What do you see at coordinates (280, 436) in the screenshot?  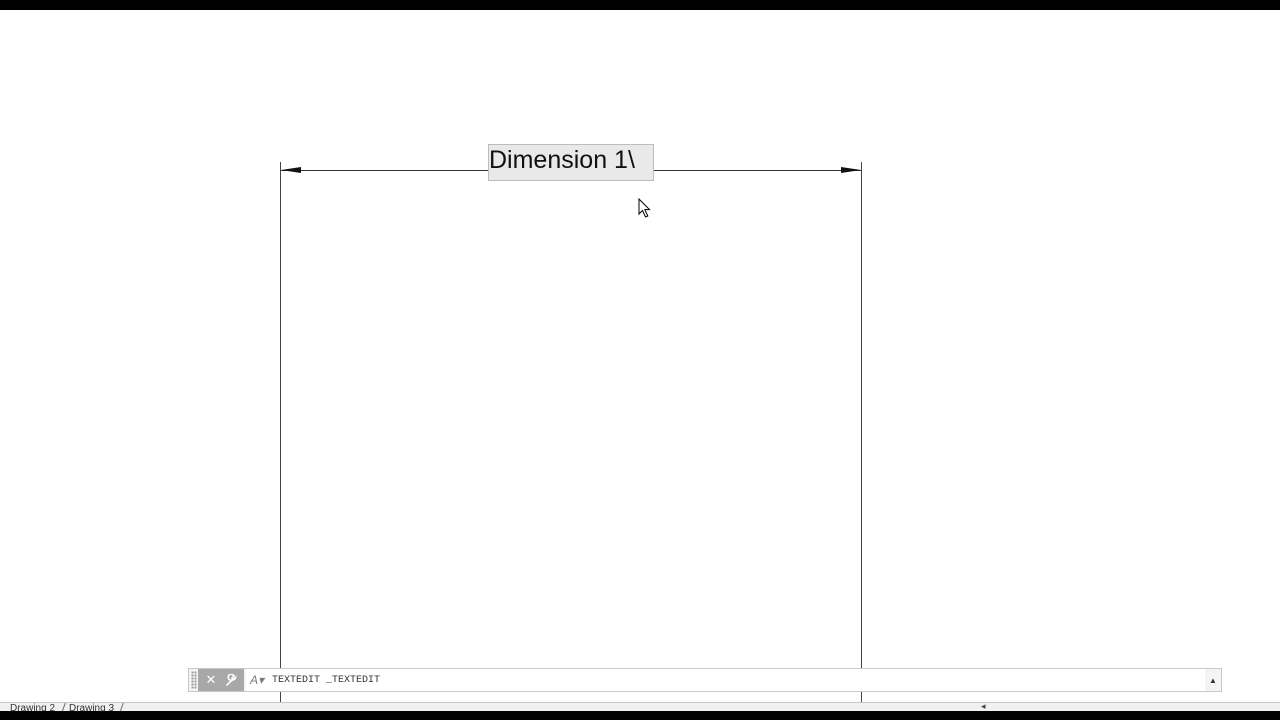 I see `dimension-extension-line-left` at bounding box center [280, 436].